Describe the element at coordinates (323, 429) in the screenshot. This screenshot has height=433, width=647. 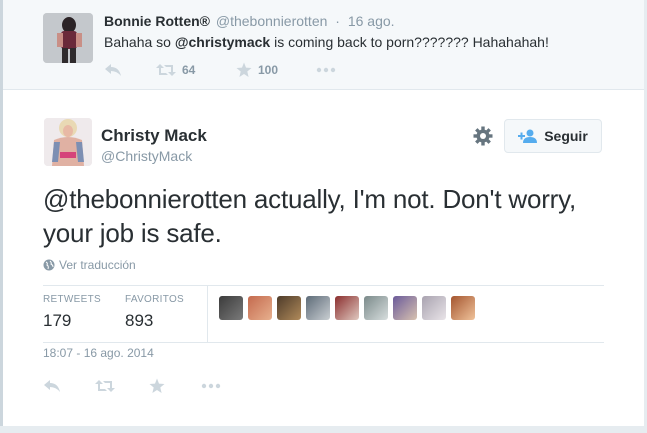
I see `page-bottom-strip` at that location.